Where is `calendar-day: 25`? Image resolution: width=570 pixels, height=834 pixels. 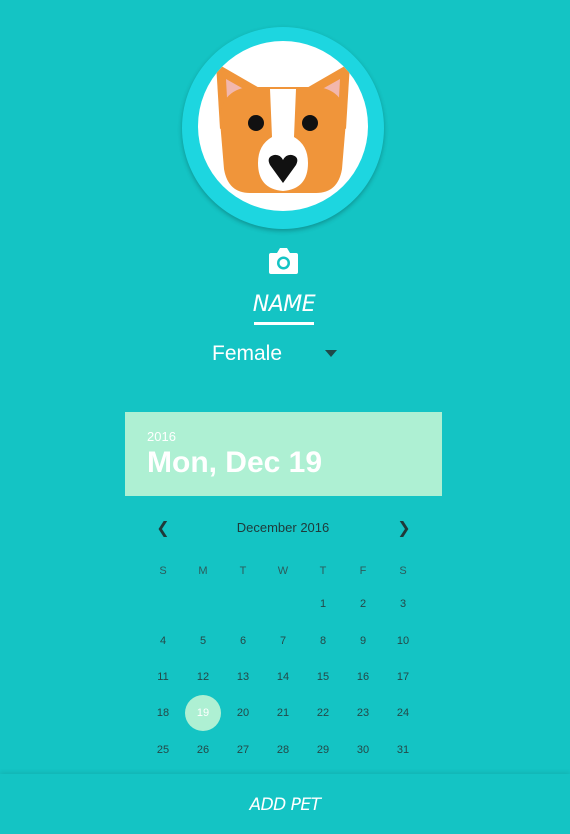
calendar-day: 25 is located at coordinates (163, 750).